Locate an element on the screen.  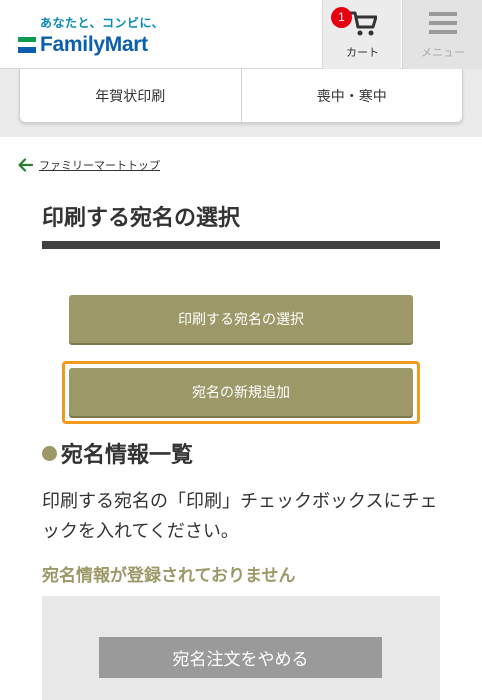
arrow-left-icon is located at coordinates (25, 165).